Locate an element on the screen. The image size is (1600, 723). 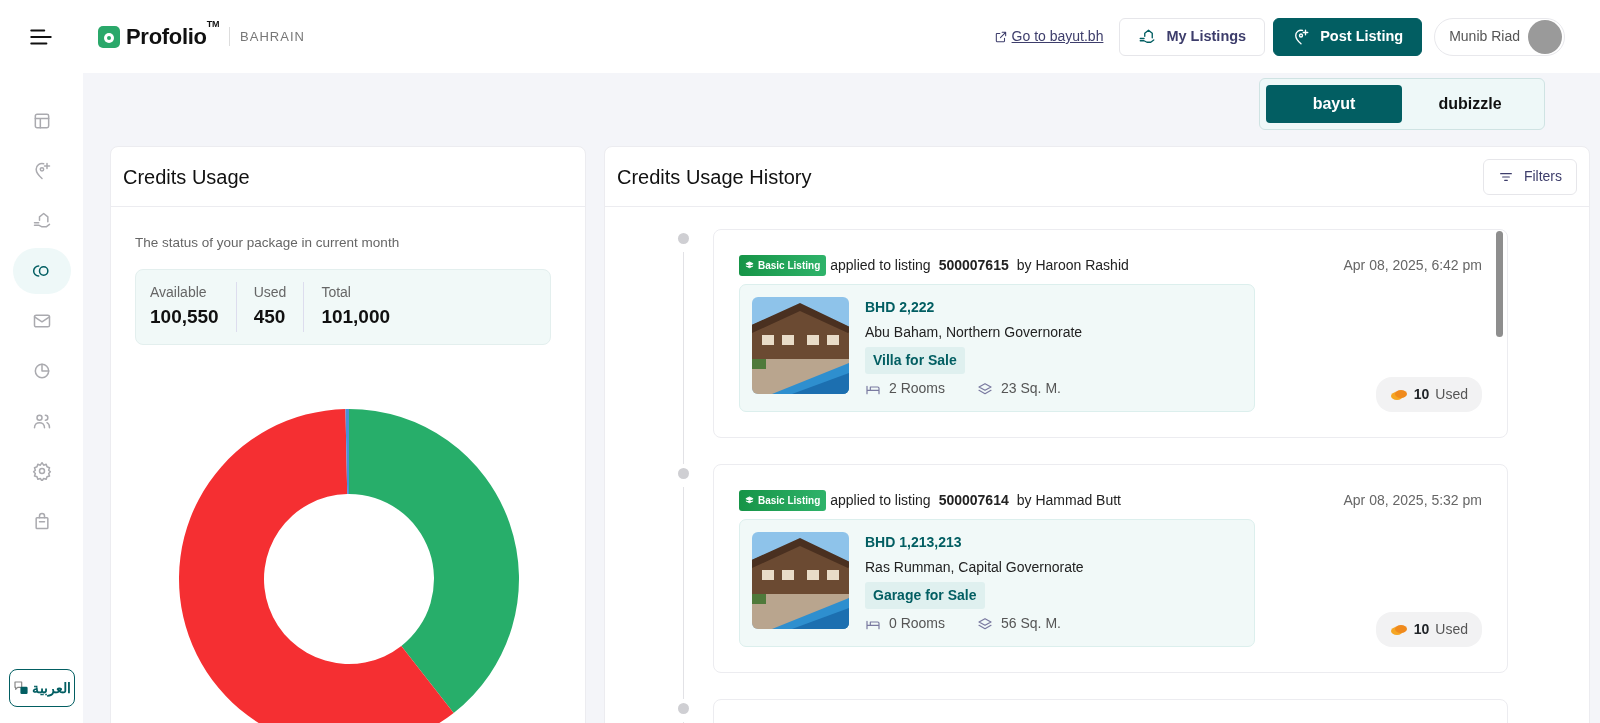
area-size: 56 Sq. M. is located at coordinates (1031, 623).